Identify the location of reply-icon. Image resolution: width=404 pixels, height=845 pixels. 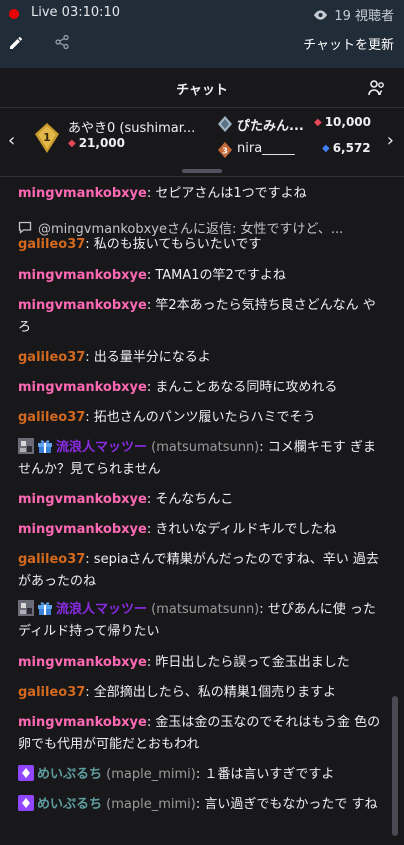
(25, 227).